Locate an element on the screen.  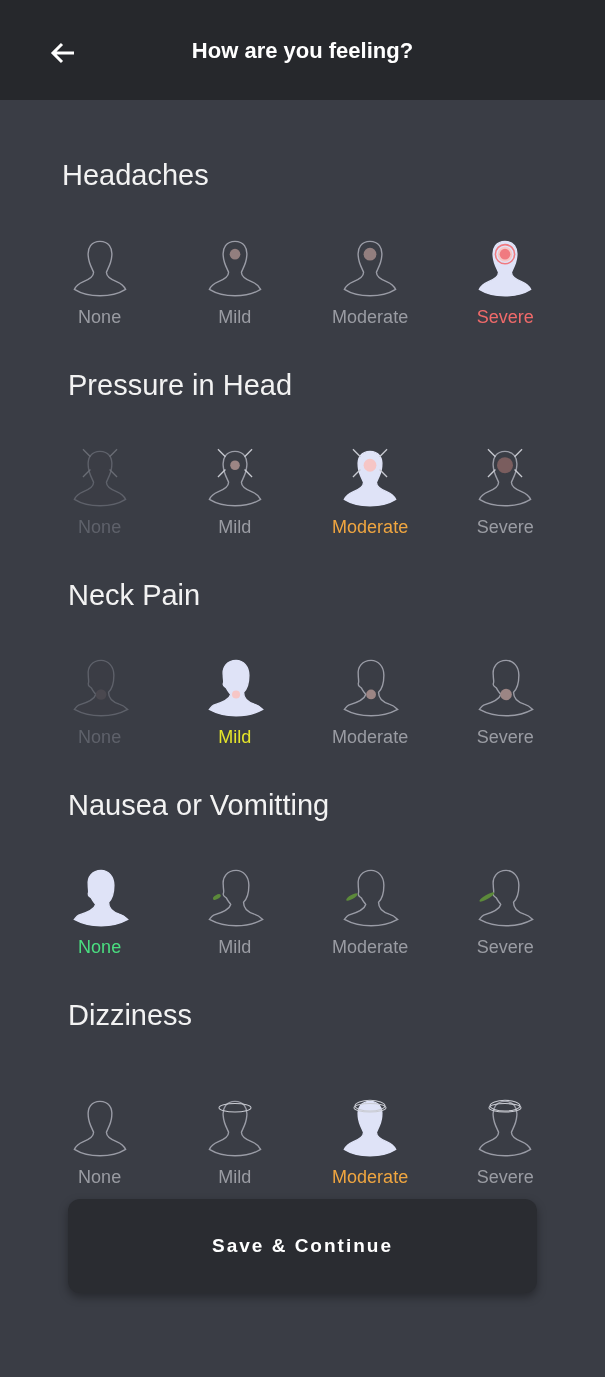
section-title: Nausea or Vomitting is located at coordinates (199, 805).